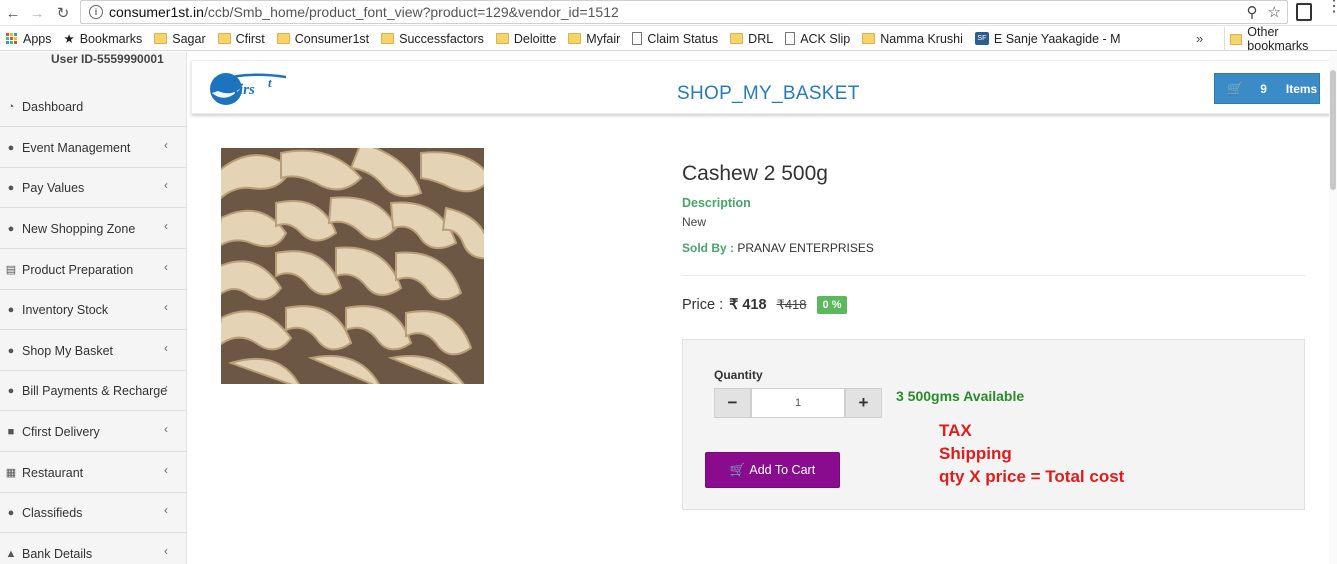 This screenshot has height=564, width=1337. What do you see at coordinates (93, 270) in the screenshot?
I see `sidebar-item-product-preparation: ▤ Product Preparation ‹` at bounding box center [93, 270].